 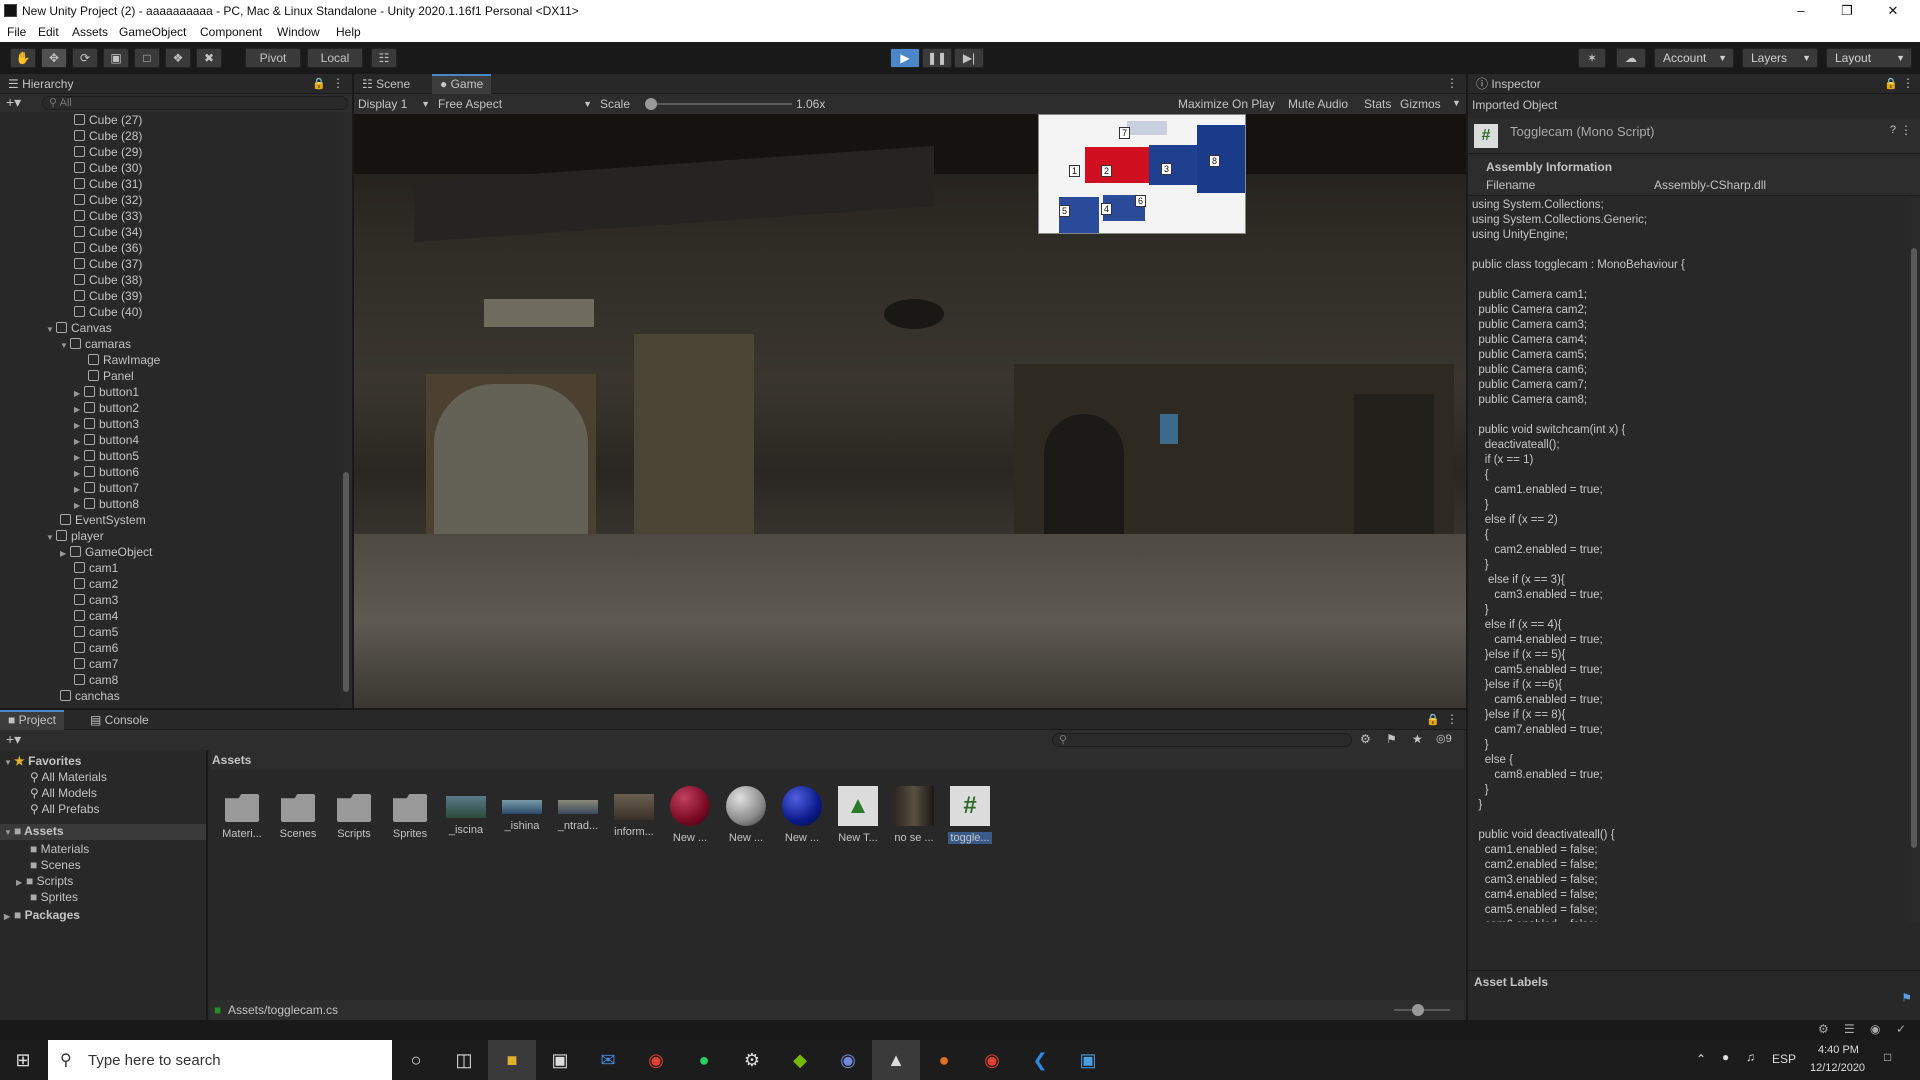 I want to click on minimap: 7 1 2 3 8 5 4 6, so click(x=1142, y=174).